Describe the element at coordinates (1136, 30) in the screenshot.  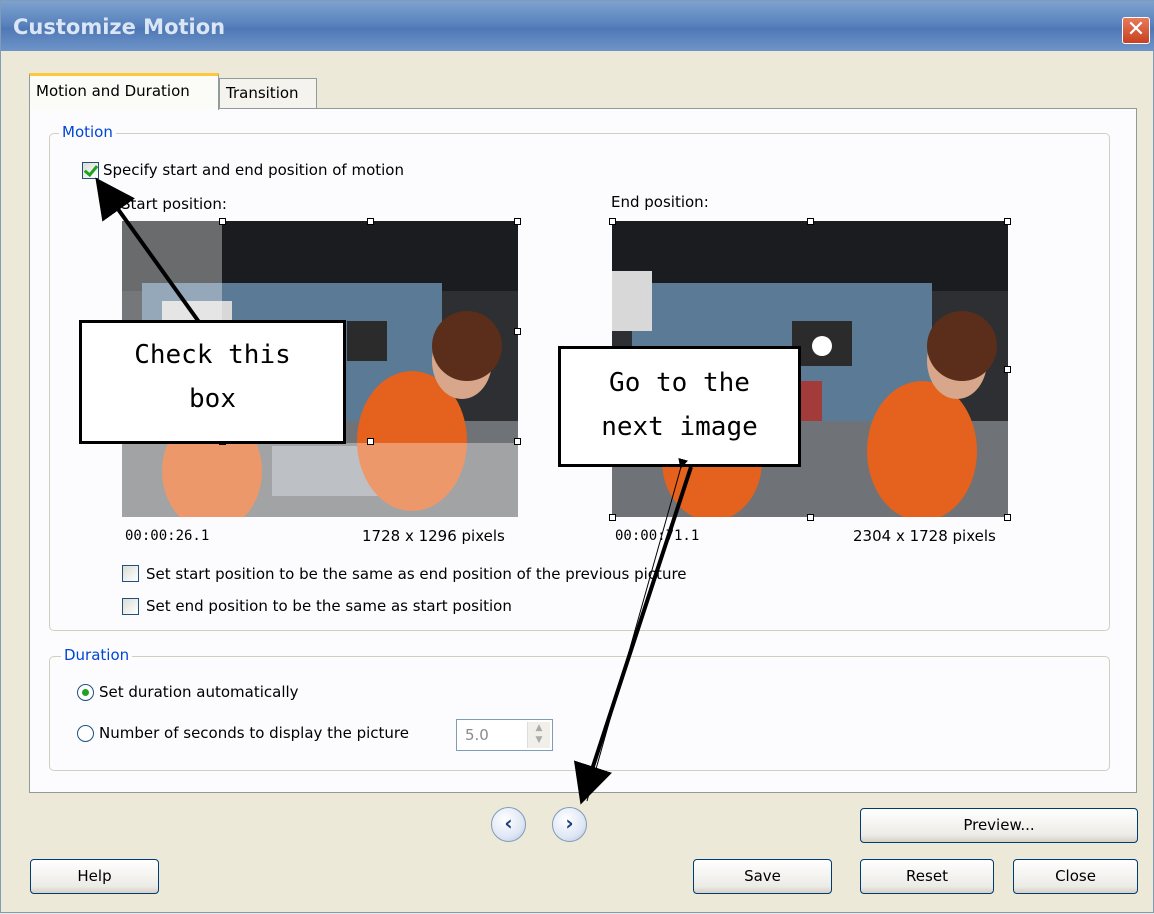
I see `close-window-button: ✕` at that location.